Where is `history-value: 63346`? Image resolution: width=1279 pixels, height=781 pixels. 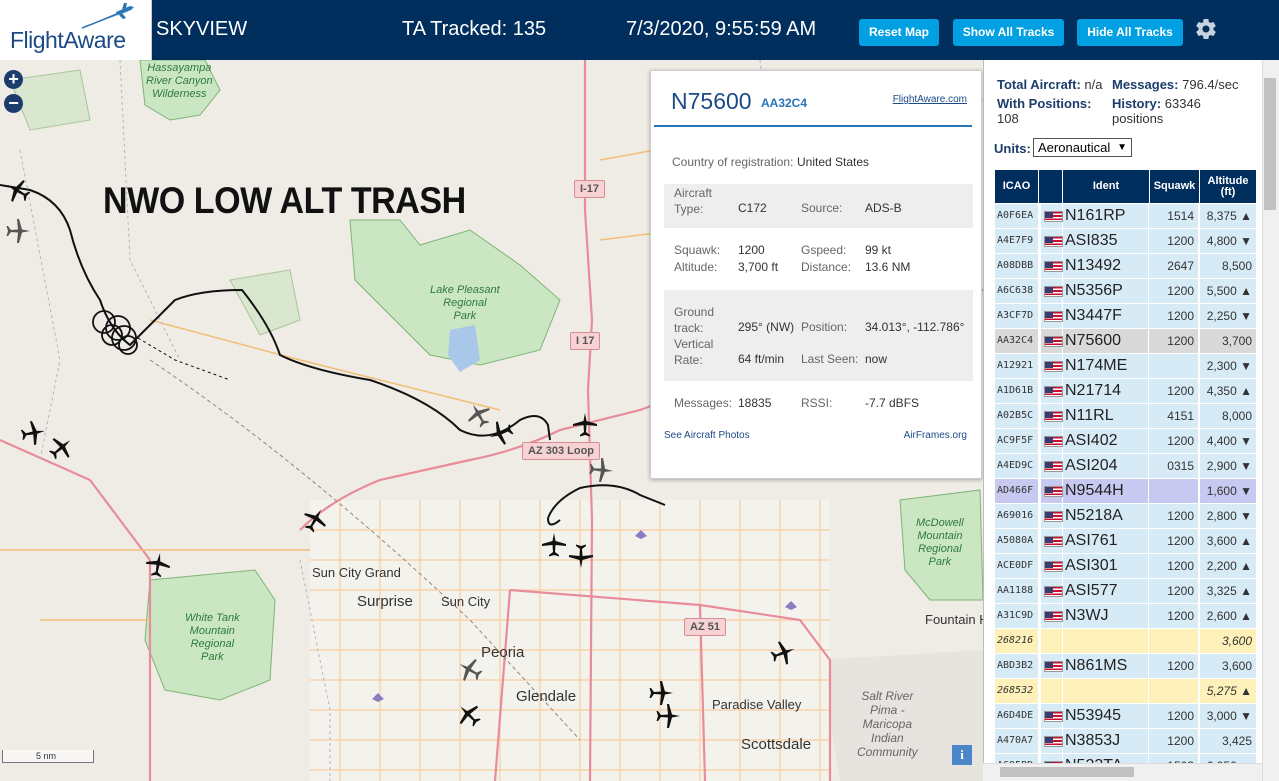
history-value: 63346 is located at coordinates (1182, 103).